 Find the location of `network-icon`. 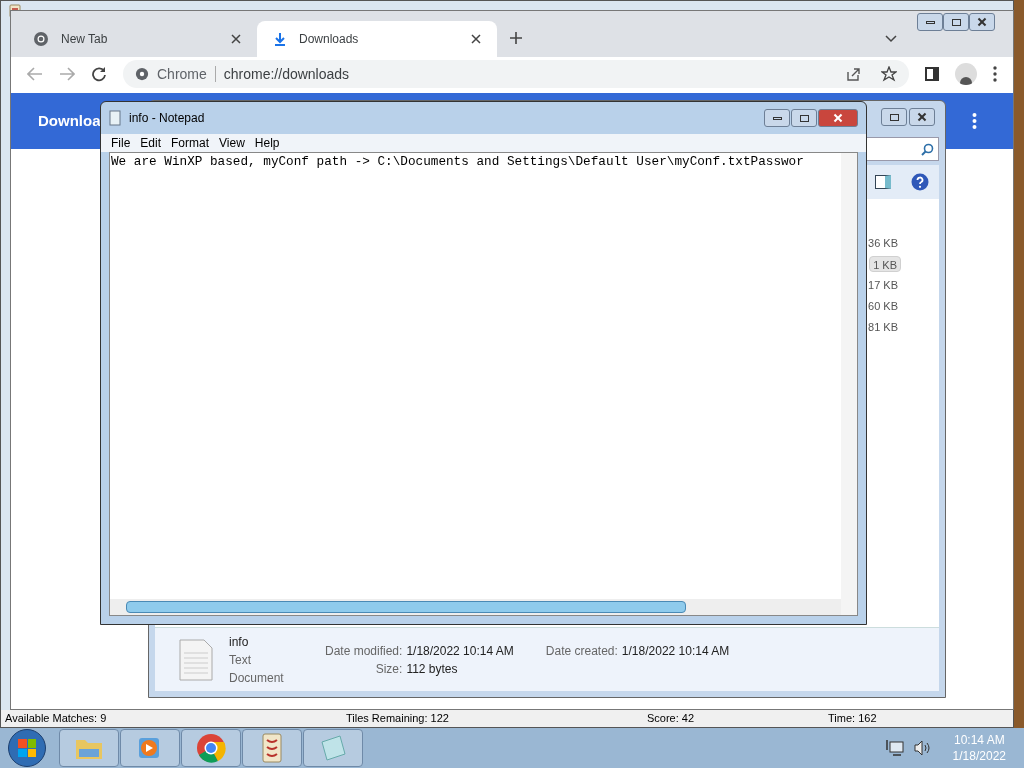

network-icon is located at coordinates (894, 748).